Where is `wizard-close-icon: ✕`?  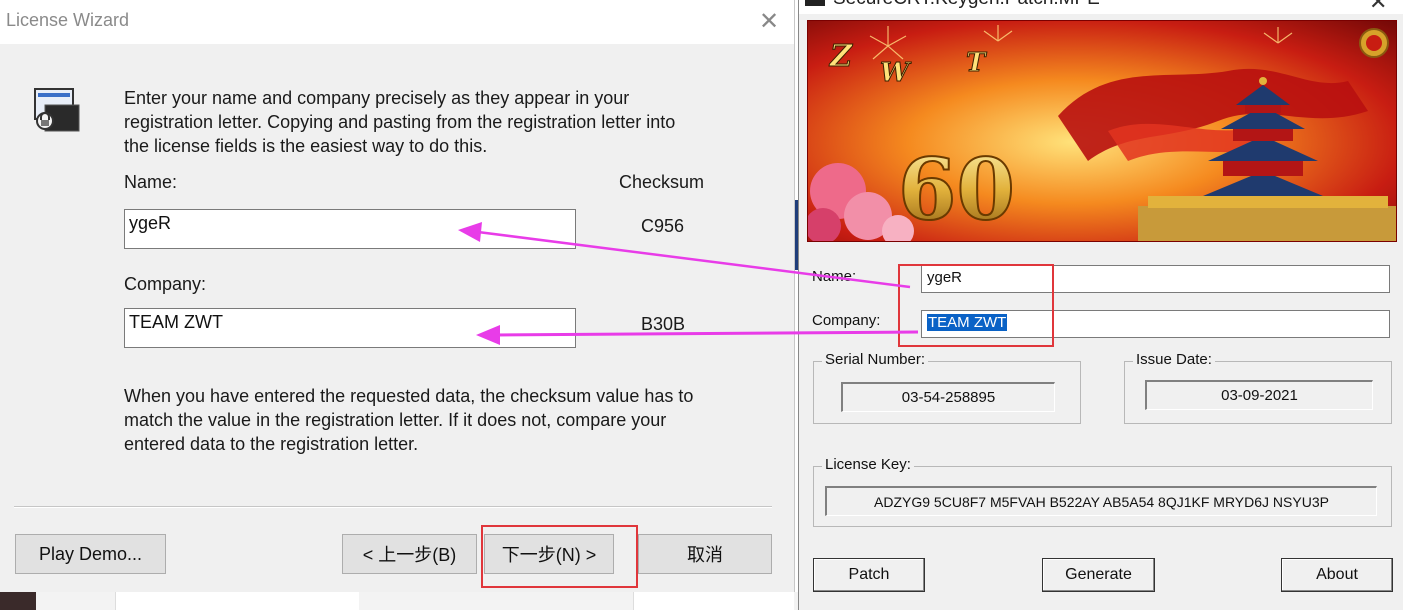
wizard-close-icon: ✕ is located at coordinates (769, 21).